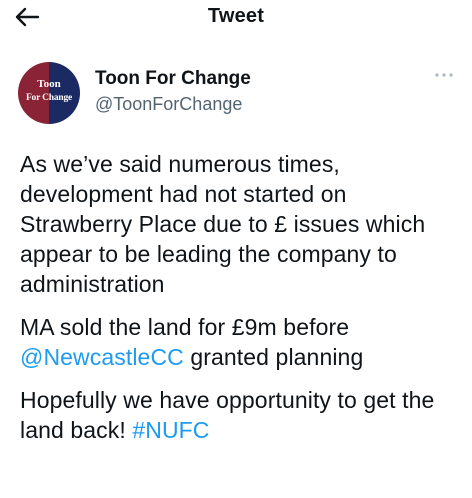 This screenshot has width=472, height=498. What do you see at coordinates (102, 357) in the screenshot?
I see `mention-link: @NewcastleCC` at bounding box center [102, 357].